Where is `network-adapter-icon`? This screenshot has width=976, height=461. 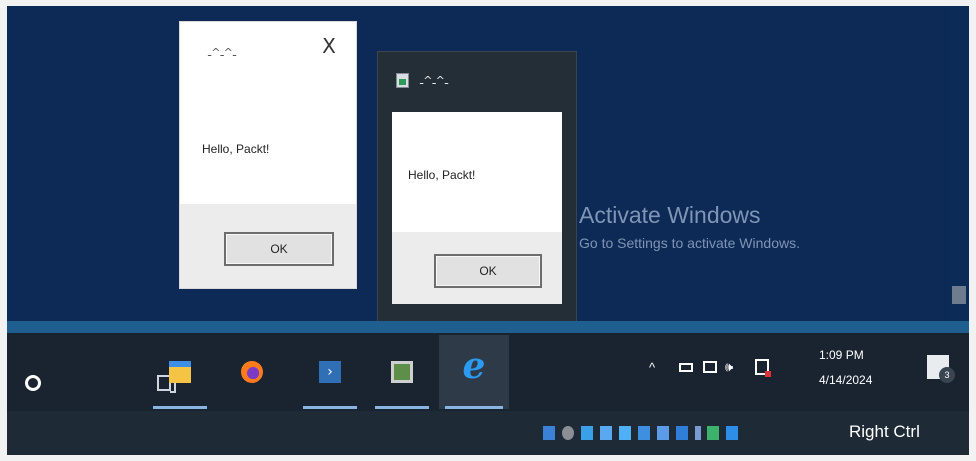 network-adapter-icon is located at coordinates (606, 433).